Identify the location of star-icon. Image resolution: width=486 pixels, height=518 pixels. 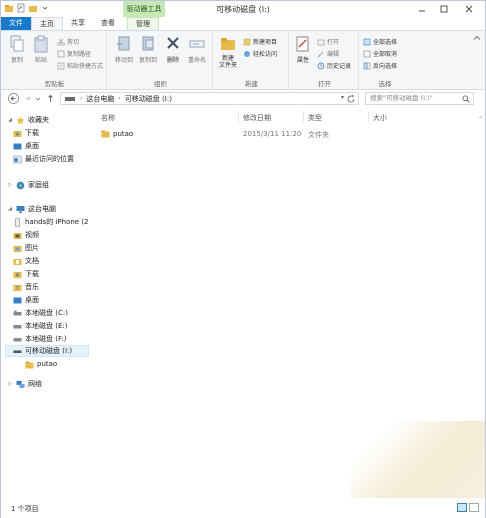
(20, 120).